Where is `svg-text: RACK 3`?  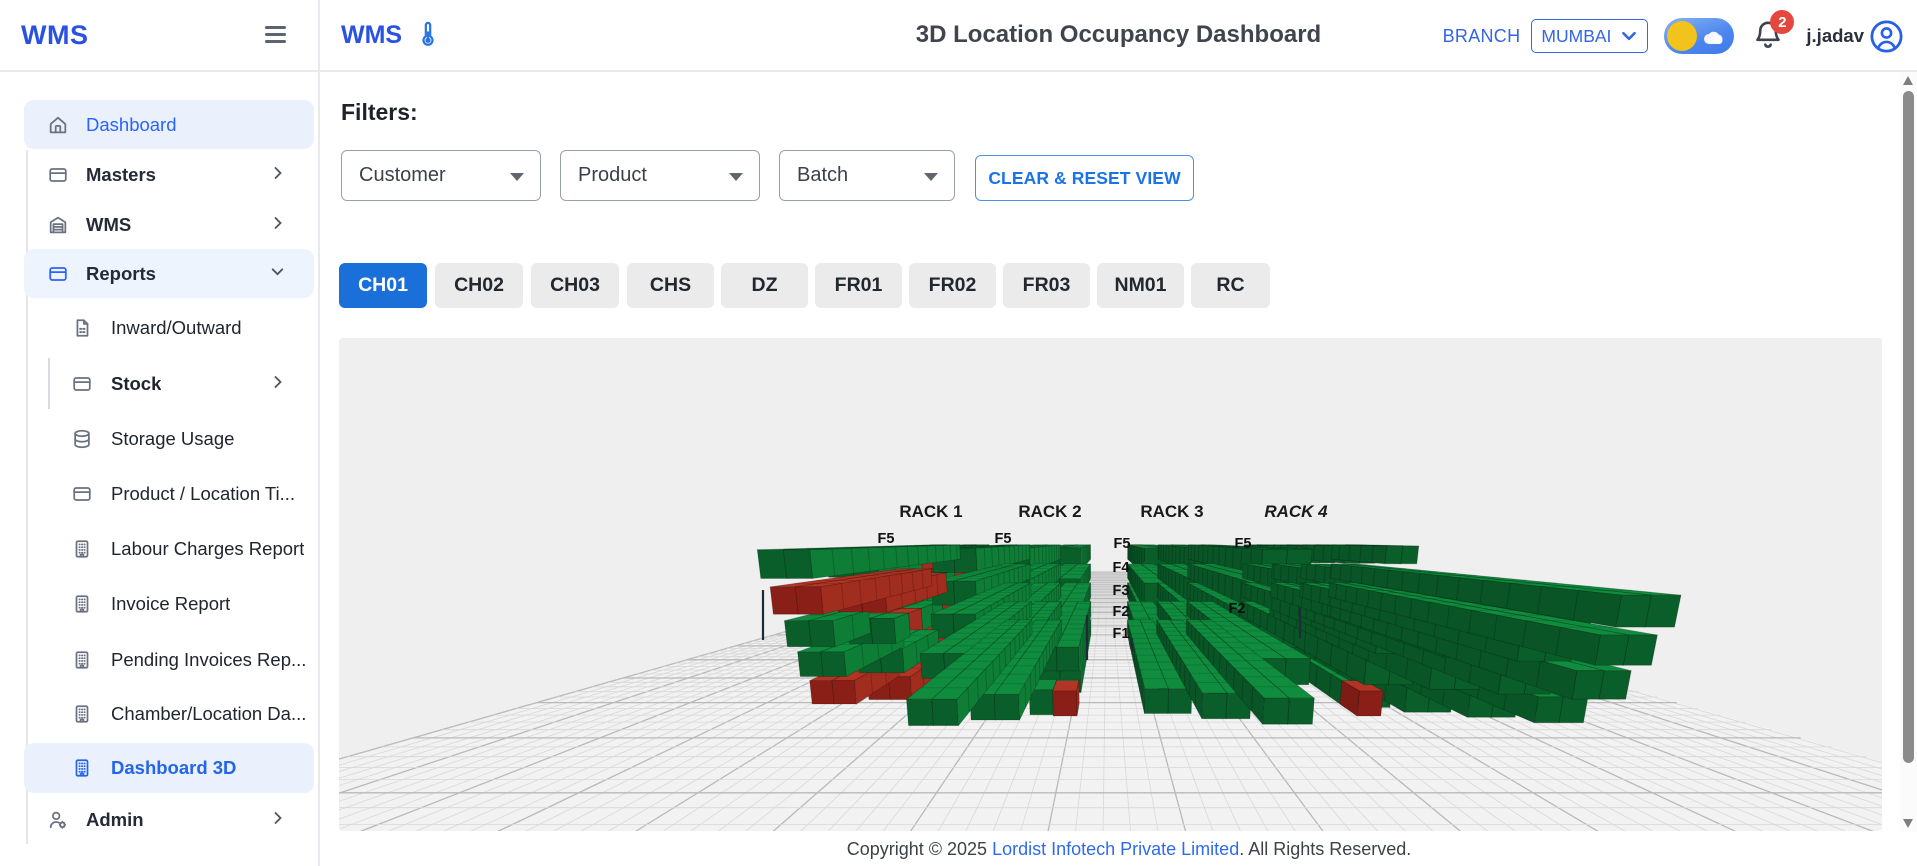 svg-text: RACK 3 is located at coordinates (1171, 511).